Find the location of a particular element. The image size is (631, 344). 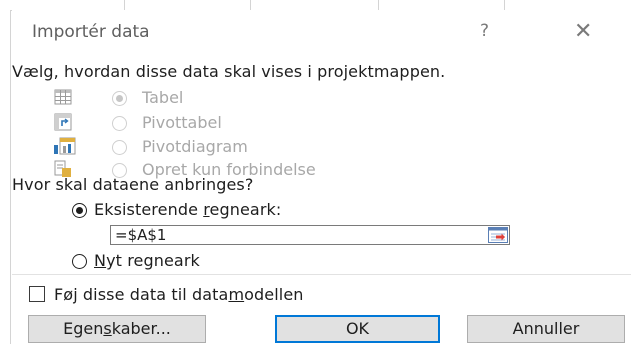

cell-reference-input: =$A$1 is located at coordinates (310, 235).